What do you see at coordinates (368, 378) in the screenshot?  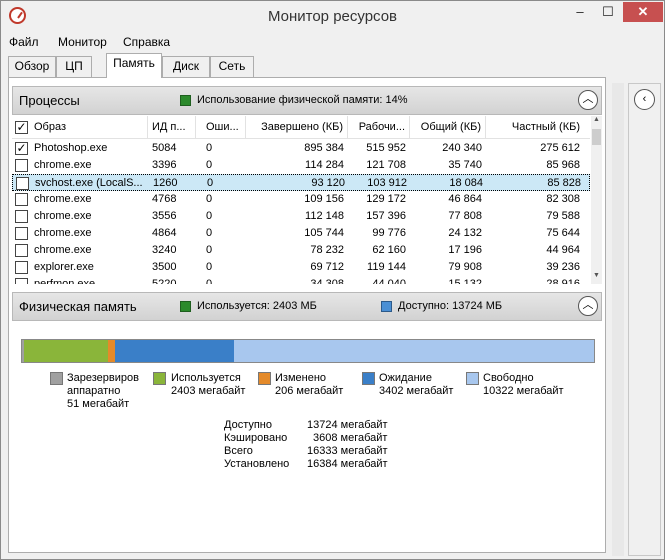 I see `legend-standby-swatch` at bounding box center [368, 378].